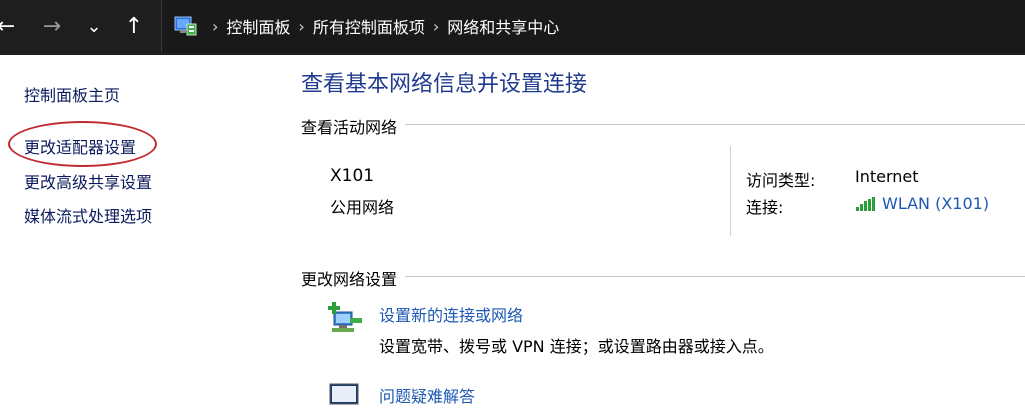  I want to click on sidebar-item-adapter-settings: 更改适配器设置, so click(80, 146).